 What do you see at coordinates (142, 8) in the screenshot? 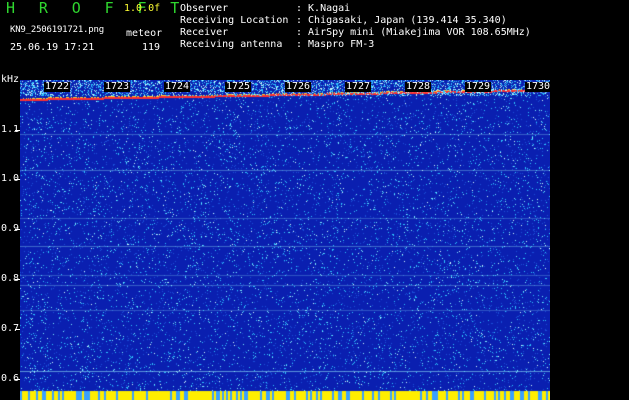
I see `version-label: 1.0.0f` at bounding box center [142, 8].